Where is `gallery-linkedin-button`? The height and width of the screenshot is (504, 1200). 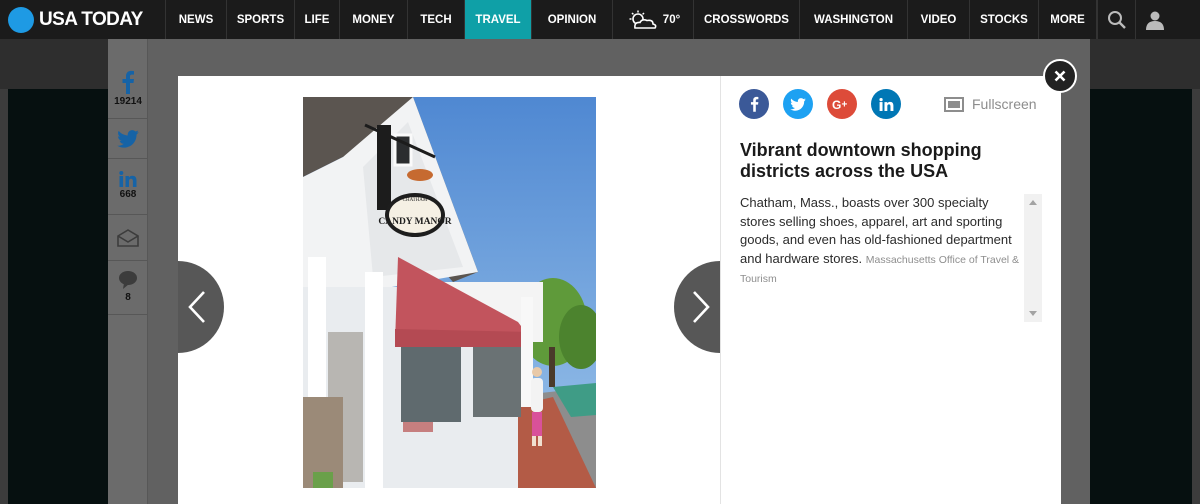 gallery-linkedin-button is located at coordinates (886, 104).